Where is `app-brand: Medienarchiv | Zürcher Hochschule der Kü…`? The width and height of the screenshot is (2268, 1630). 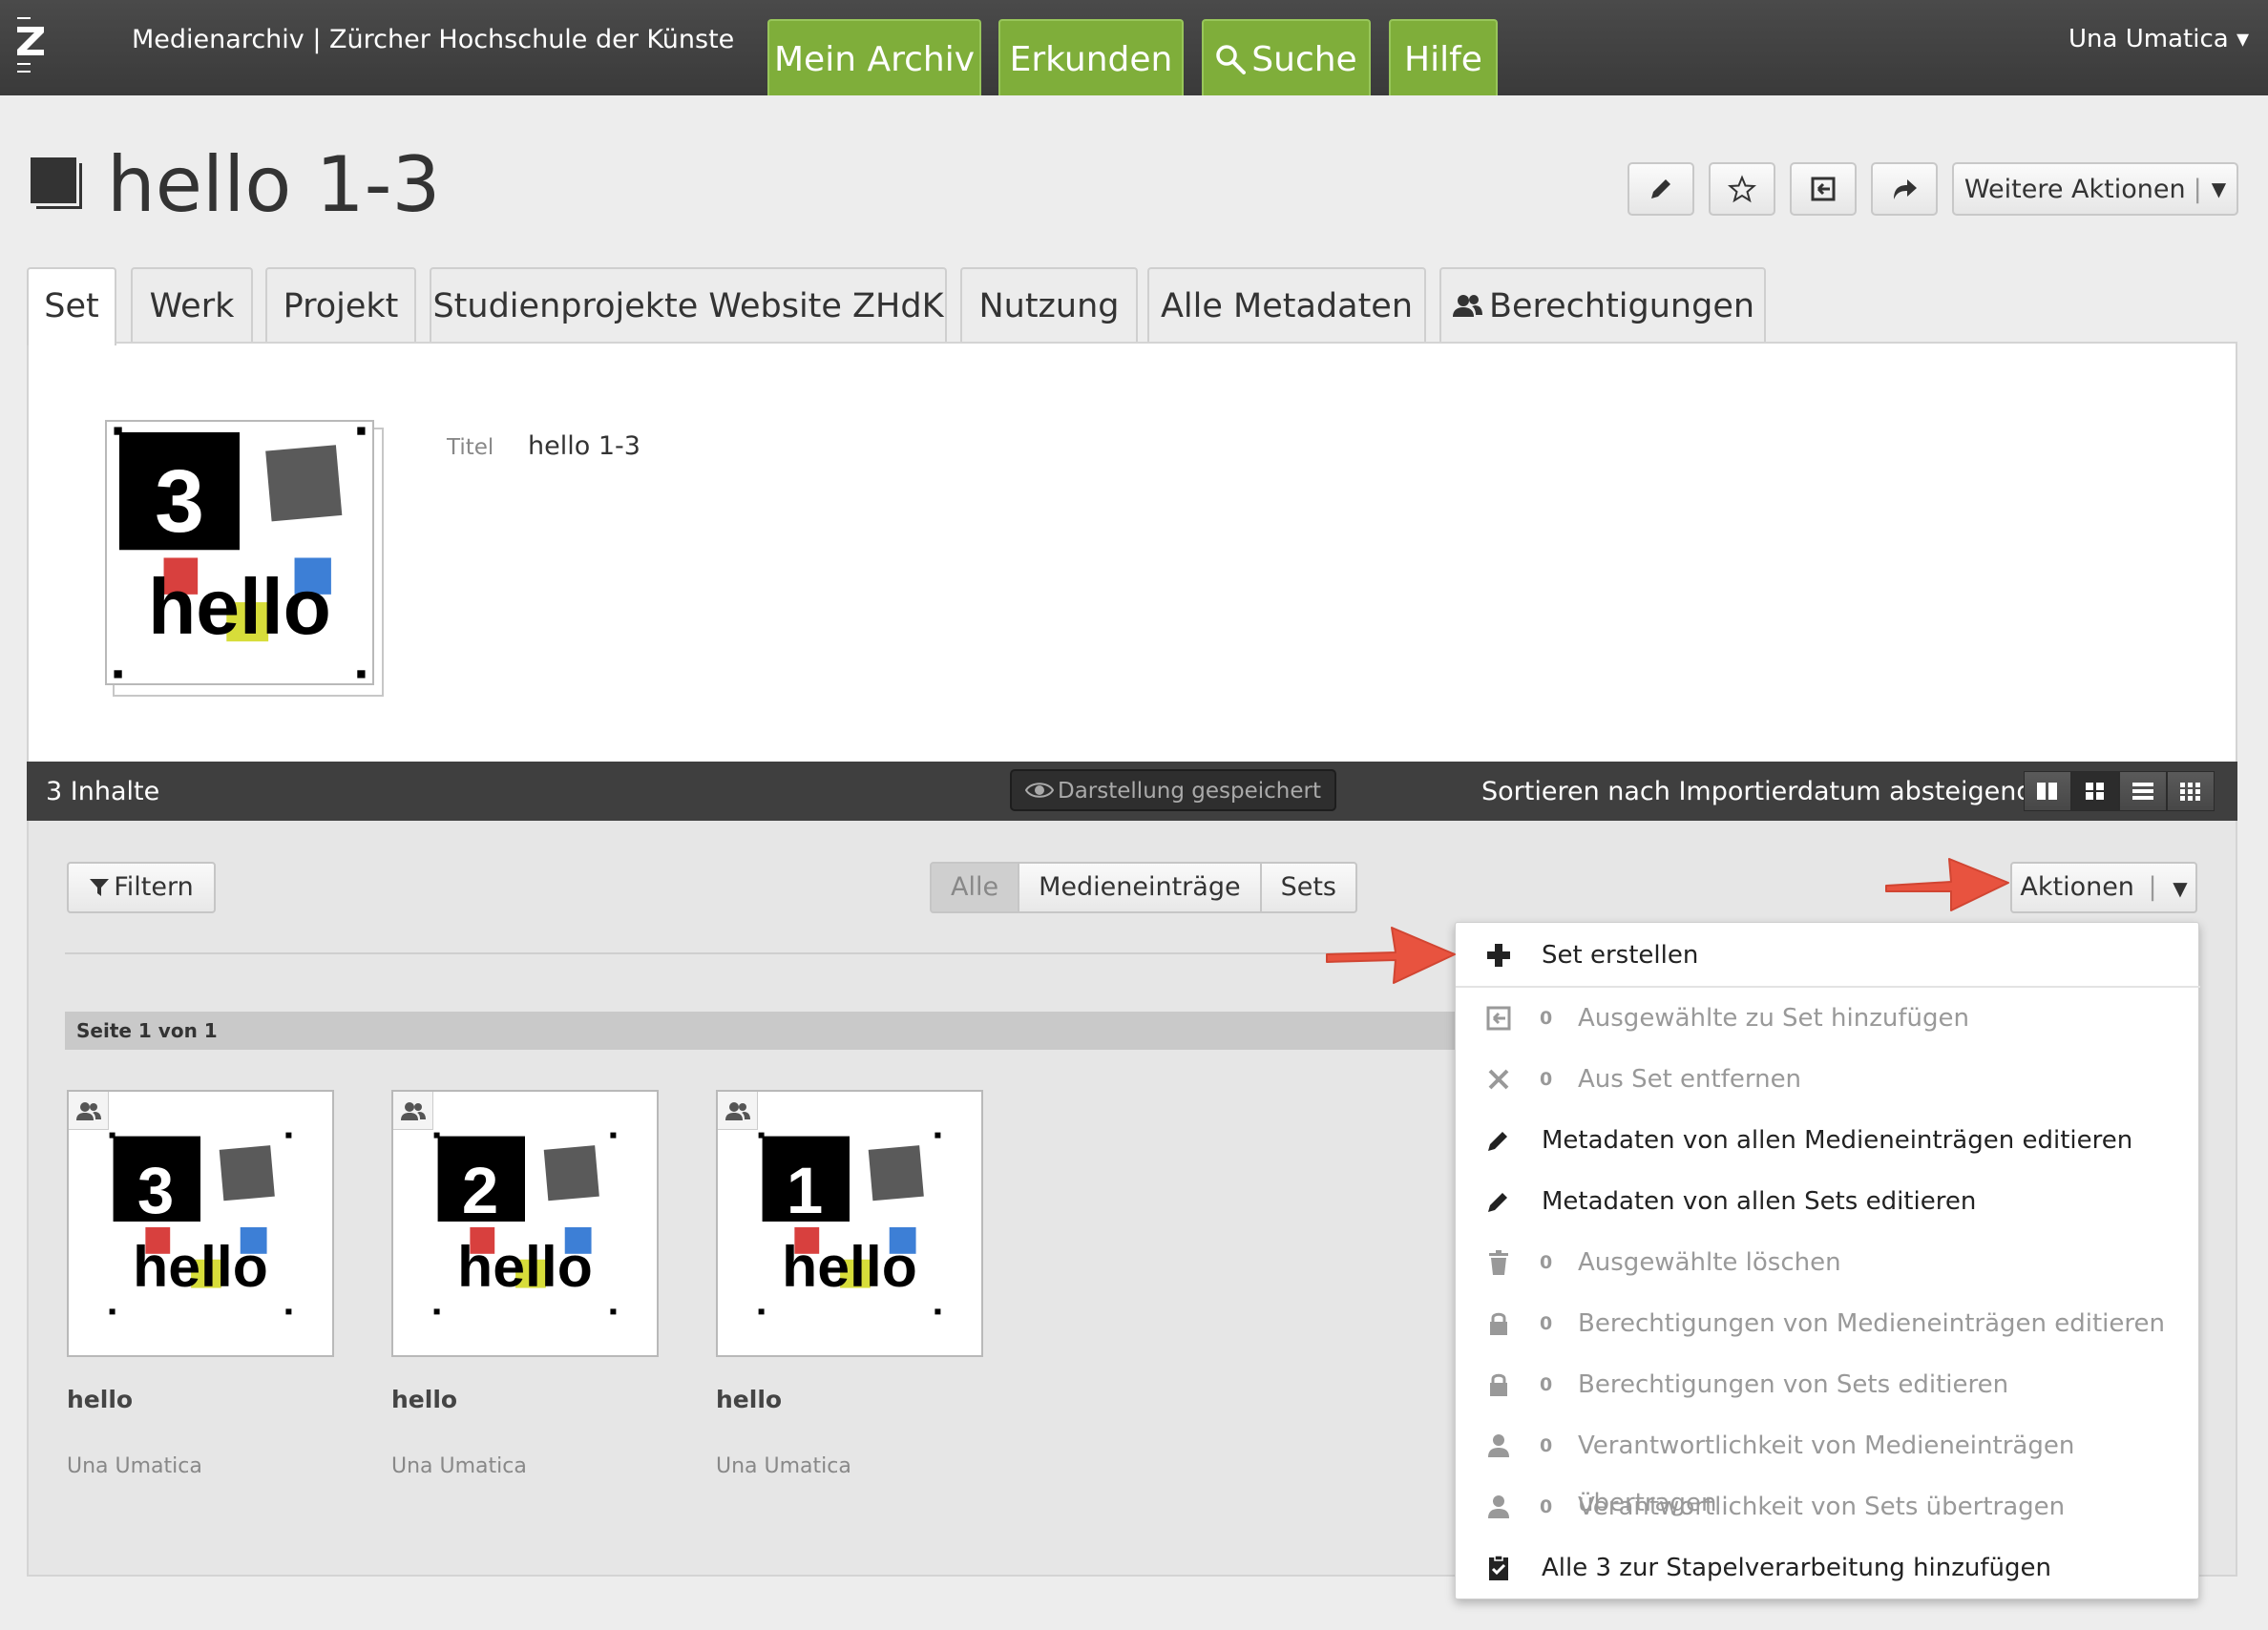
app-brand: Medienarchiv | Zürcher Hochschule der Kü… is located at coordinates (433, 39).